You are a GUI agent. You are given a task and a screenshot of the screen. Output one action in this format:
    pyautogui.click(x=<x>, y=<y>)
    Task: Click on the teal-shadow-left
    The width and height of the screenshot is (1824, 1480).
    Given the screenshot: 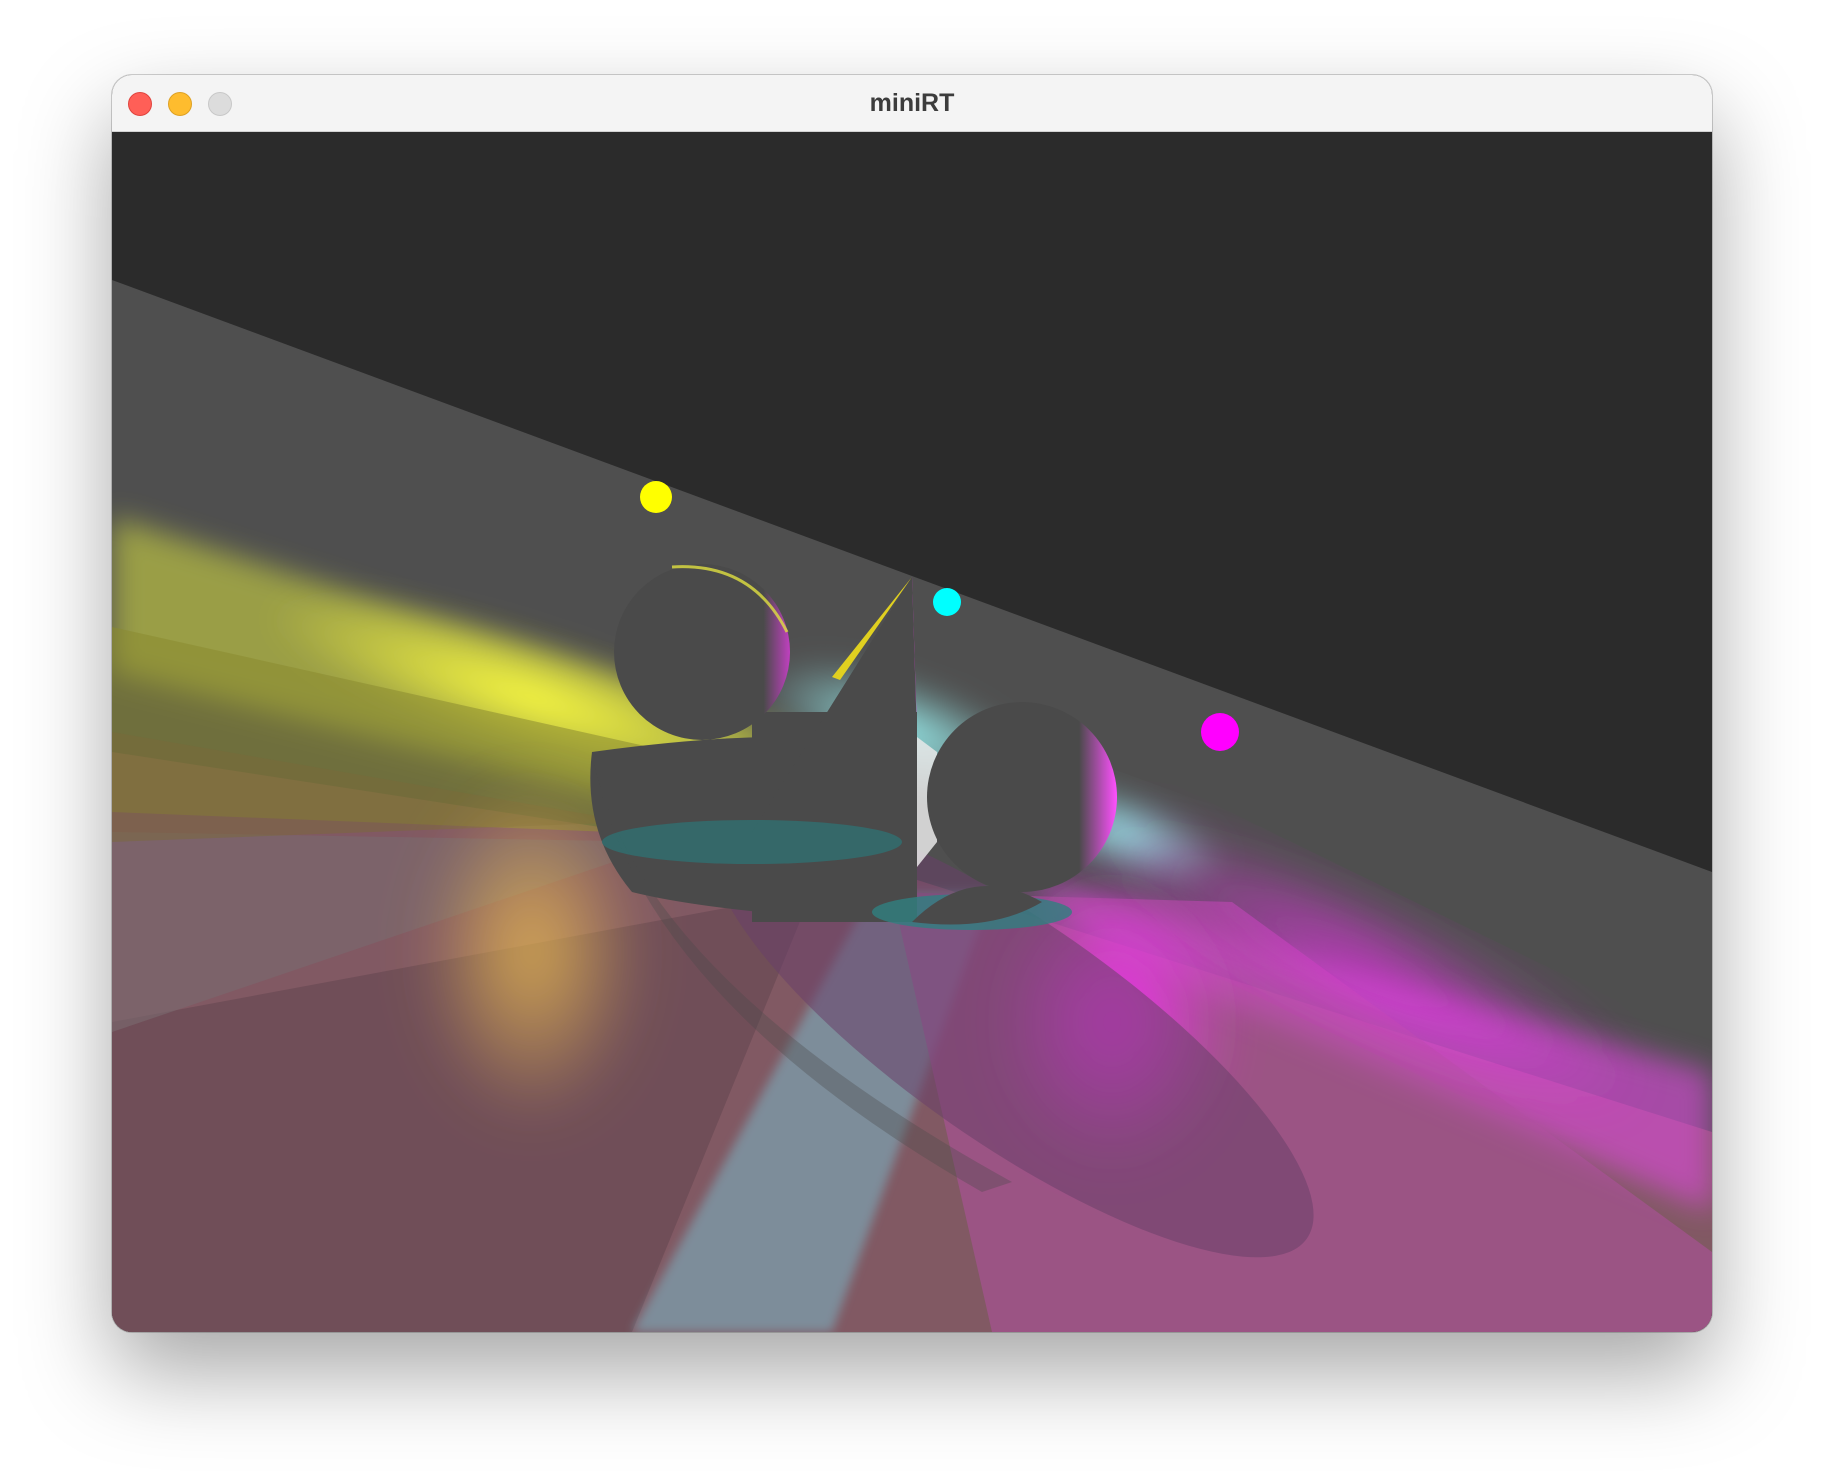 What is the action you would take?
    pyautogui.click(x=752, y=842)
    